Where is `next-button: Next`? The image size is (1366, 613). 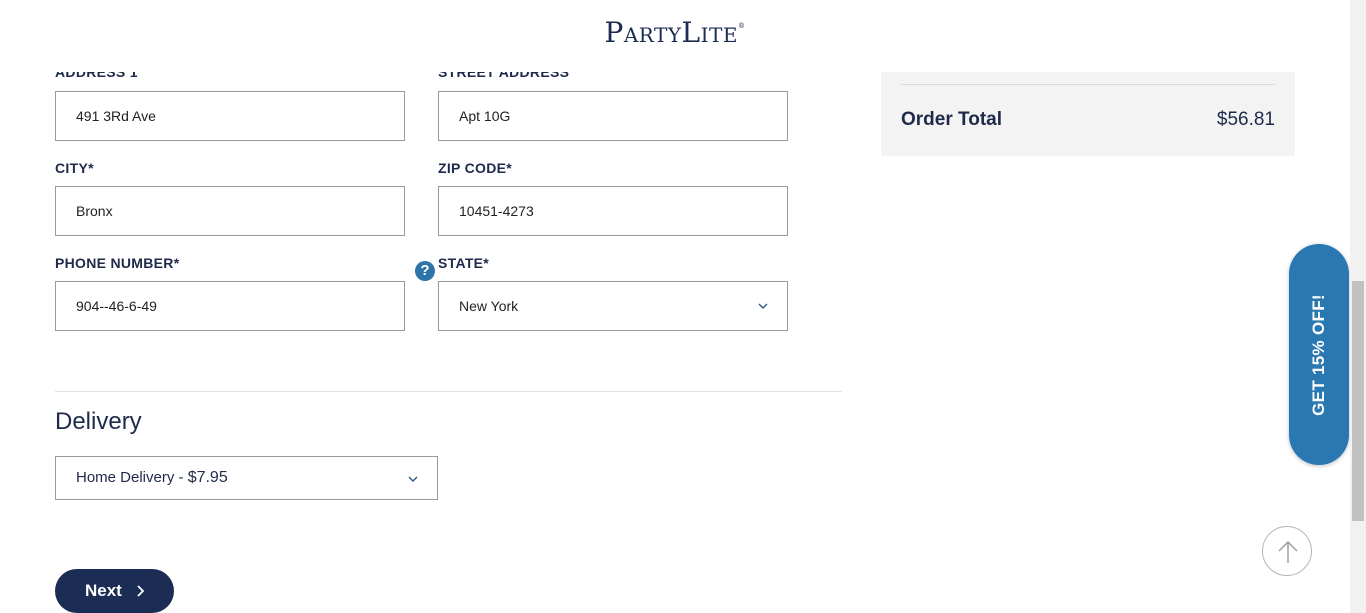
next-button: Next is located at coordinates (114, 591).